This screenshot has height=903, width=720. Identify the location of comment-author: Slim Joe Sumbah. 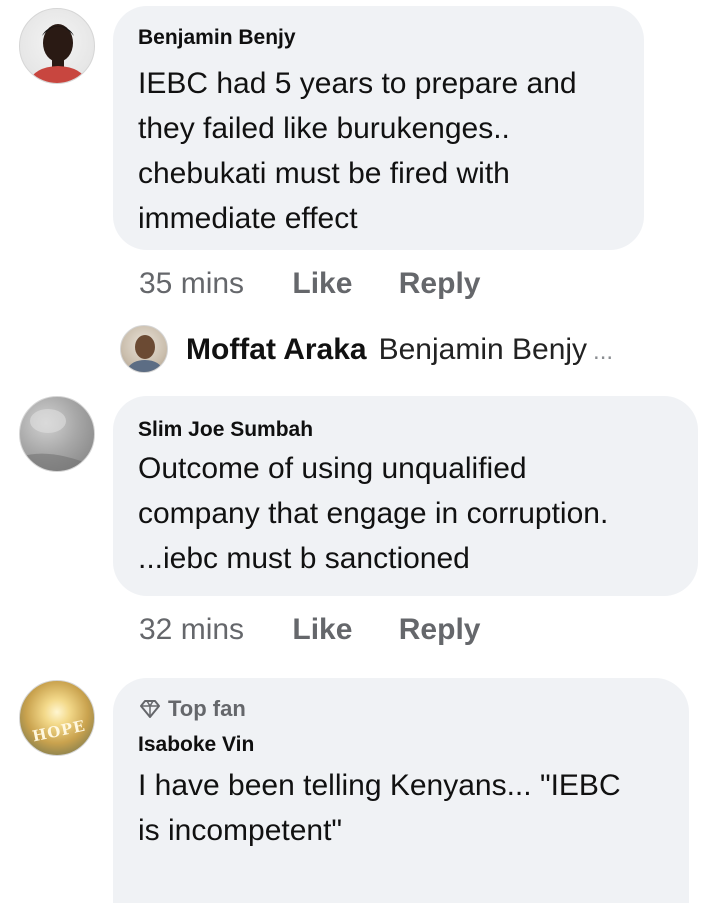
(225, 430).